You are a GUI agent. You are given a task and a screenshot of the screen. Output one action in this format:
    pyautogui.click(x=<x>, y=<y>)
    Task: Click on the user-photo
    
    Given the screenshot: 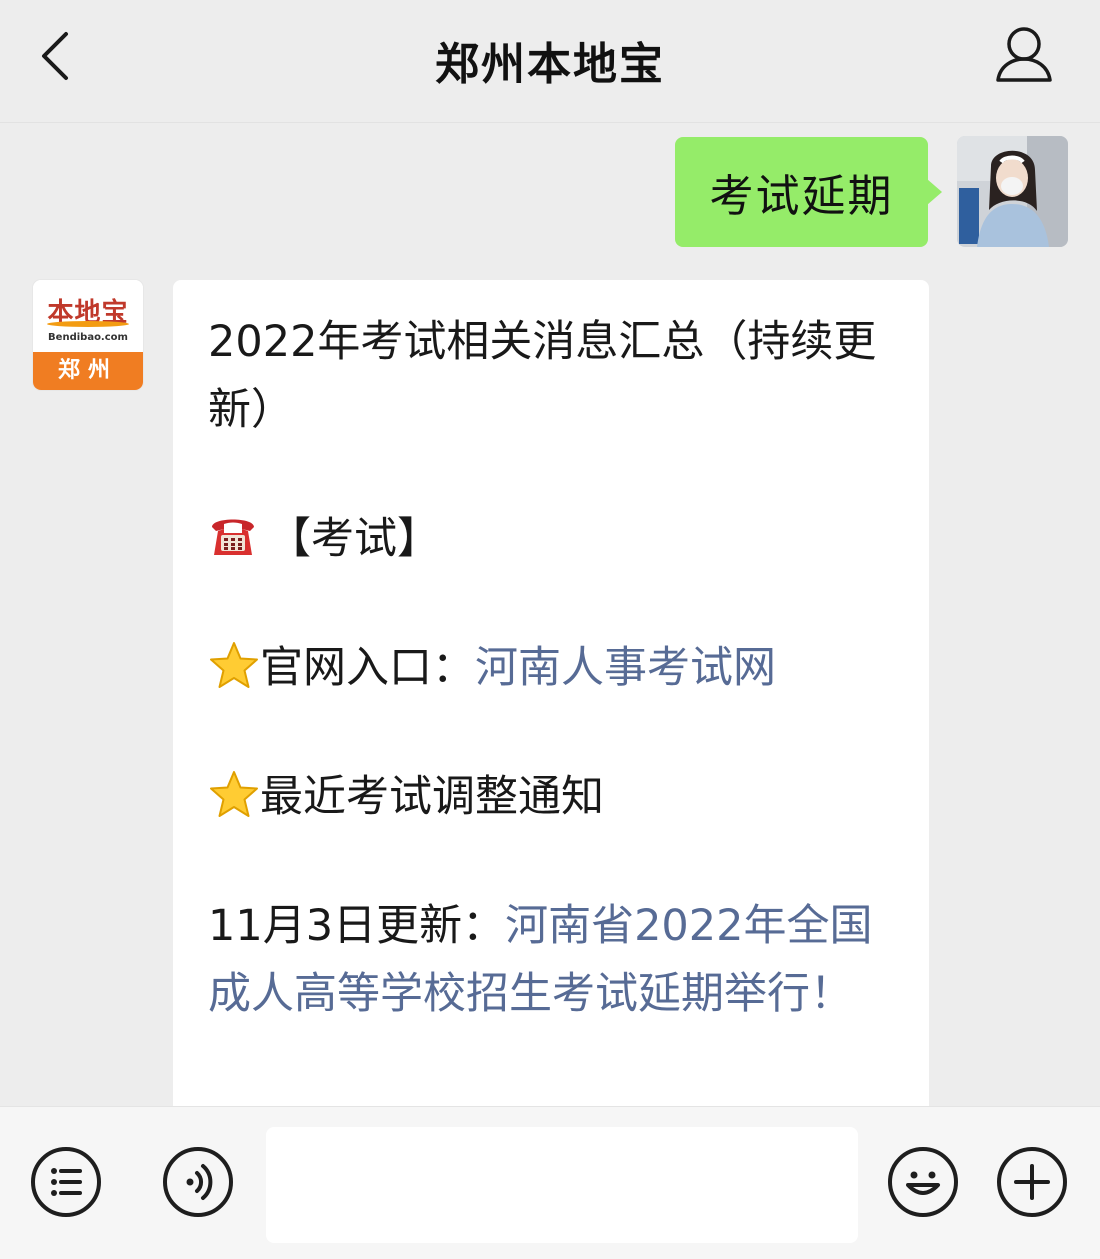 What is the action you would take?
    pyautogui.click(x=1012, y=191)
    